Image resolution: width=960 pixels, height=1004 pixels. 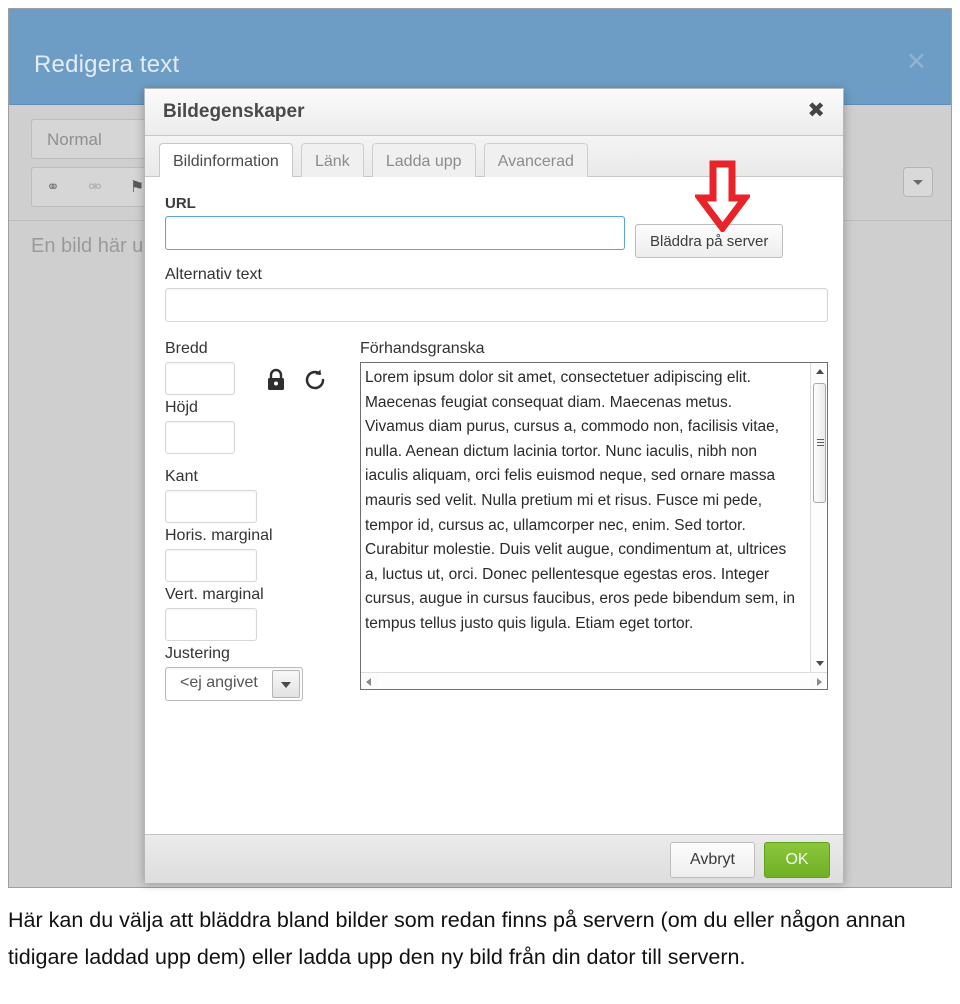 I want to click on ratio-controls, so click(x=296, y=380).